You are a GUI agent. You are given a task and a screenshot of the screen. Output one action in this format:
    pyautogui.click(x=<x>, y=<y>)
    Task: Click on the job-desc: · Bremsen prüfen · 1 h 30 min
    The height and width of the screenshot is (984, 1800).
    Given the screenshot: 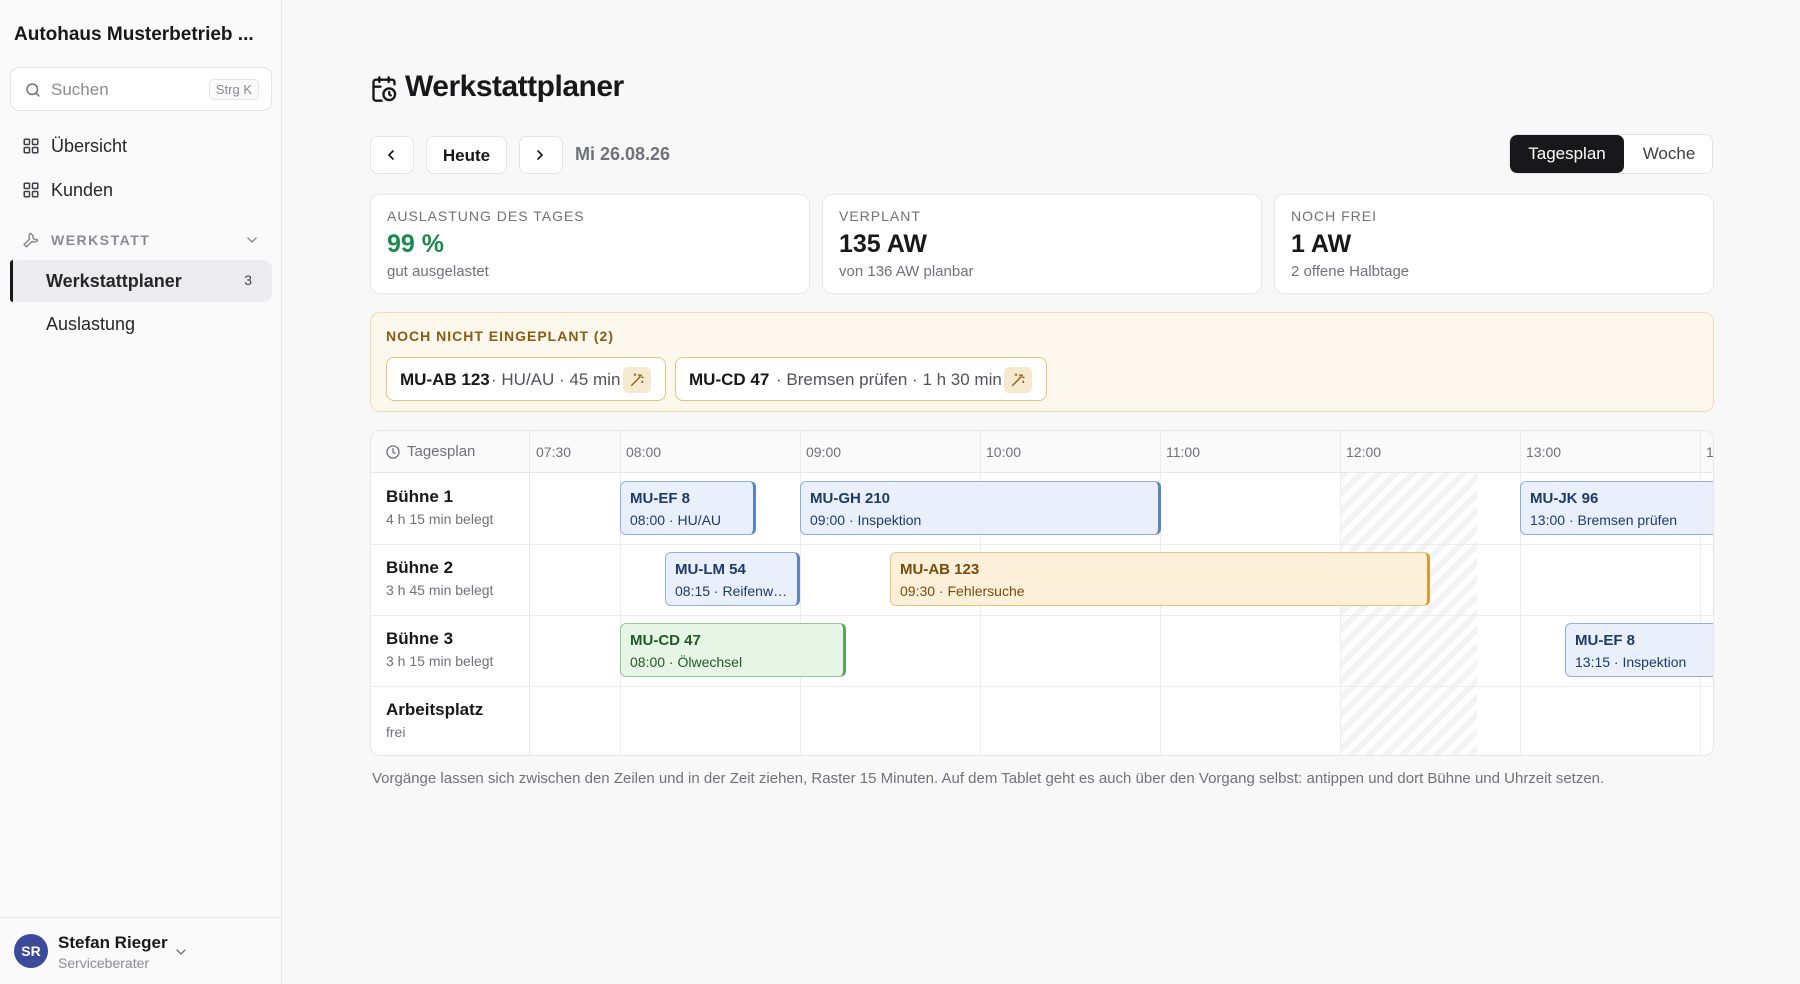 What is the action you would take?
    pyautogui.click(x=889, y=379)
    